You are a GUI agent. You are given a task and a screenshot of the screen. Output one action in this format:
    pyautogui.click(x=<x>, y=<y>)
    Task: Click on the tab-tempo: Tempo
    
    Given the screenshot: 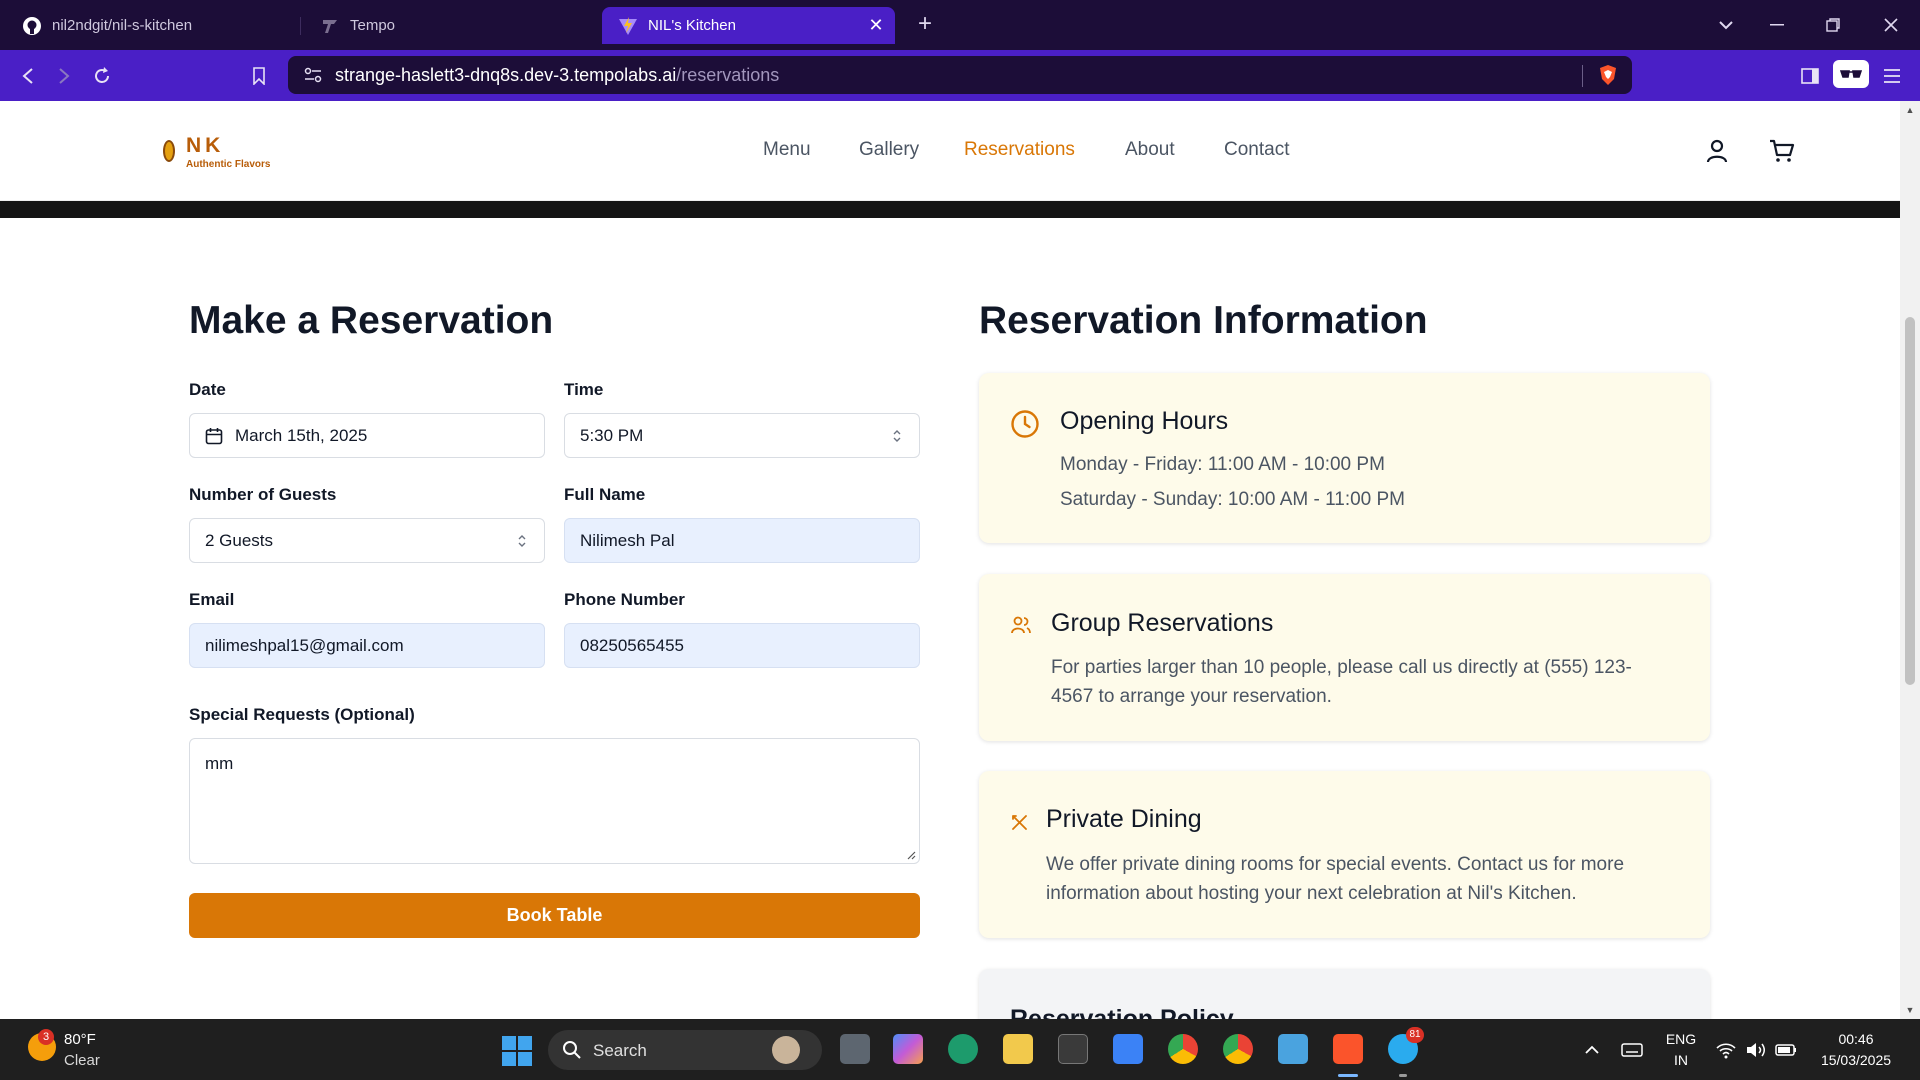 What is the action you would take?
    pyautogui.click(x=449, y=25)
    